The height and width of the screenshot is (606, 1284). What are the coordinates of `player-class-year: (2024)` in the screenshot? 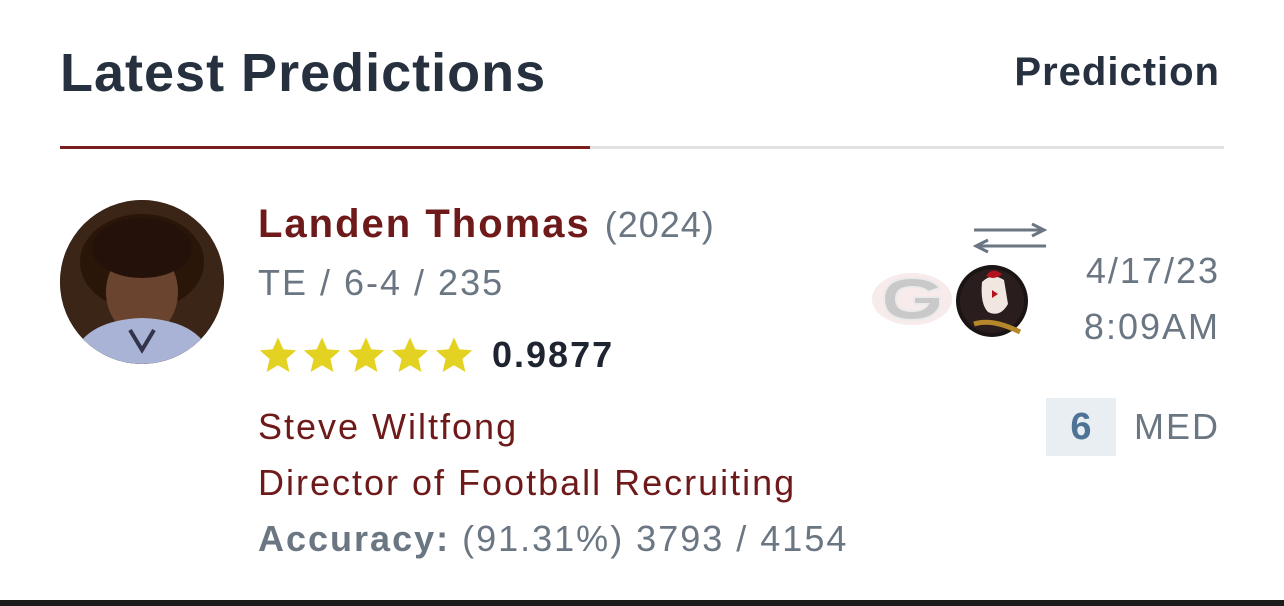 It's located at (659, 224).